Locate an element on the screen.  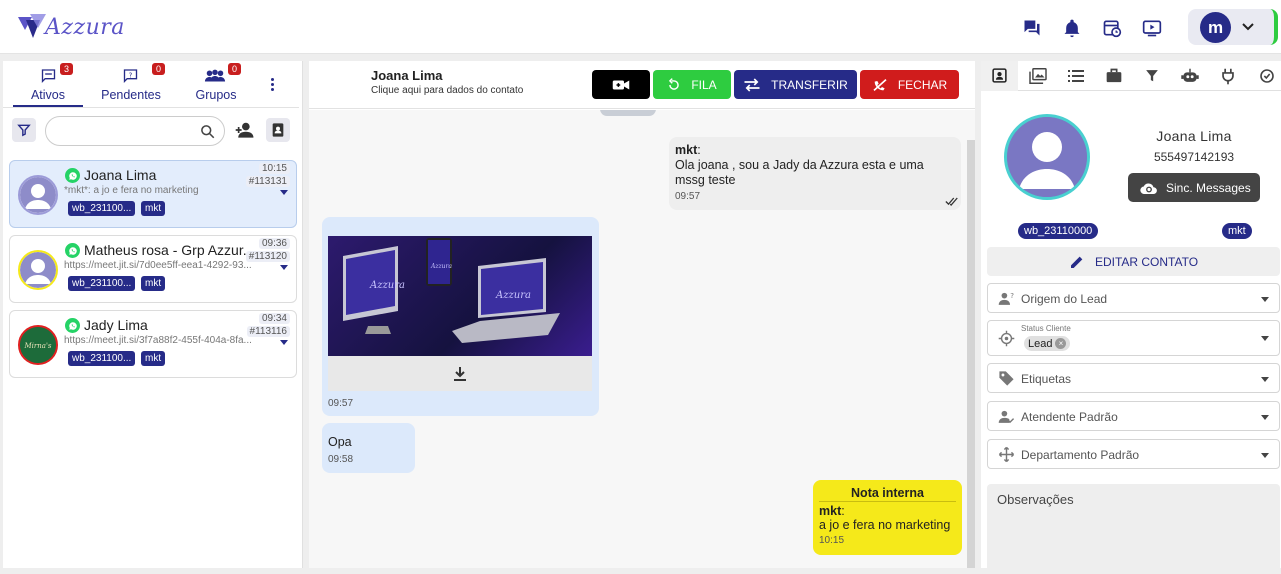
contact-card-icon is located at coordinates (999, 75).